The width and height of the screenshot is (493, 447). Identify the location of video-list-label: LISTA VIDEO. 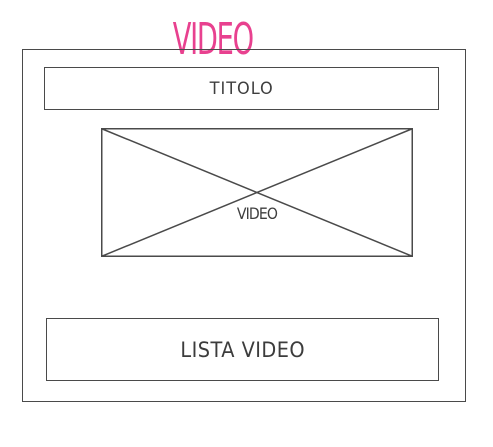
(242, 349).